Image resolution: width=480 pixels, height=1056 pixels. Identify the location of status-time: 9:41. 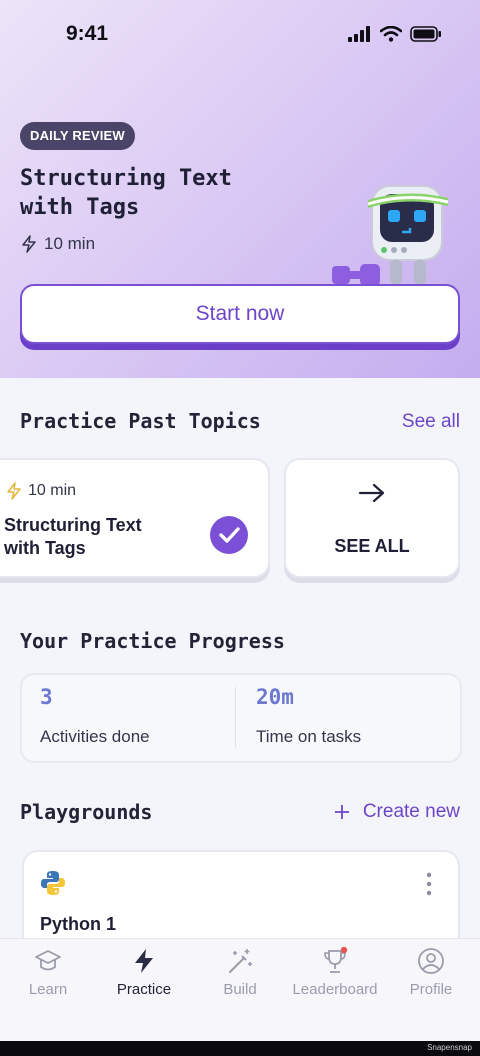
(87, 33).